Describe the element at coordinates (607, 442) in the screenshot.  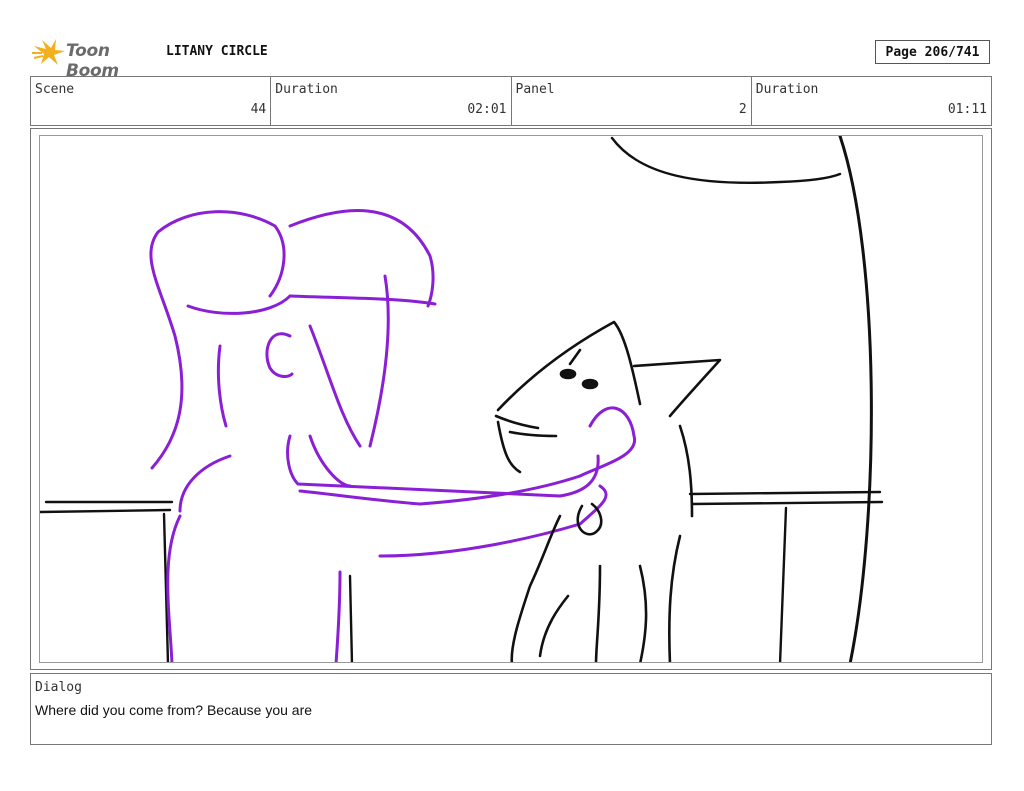
I see `girl-hand` at that location.